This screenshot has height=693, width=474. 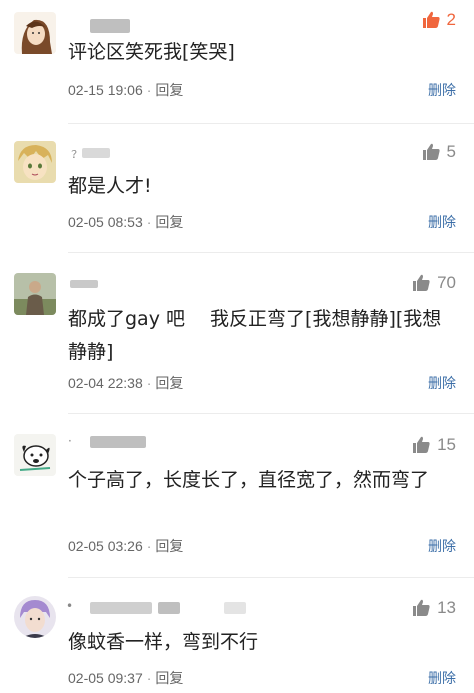 I want to click on comment-date: 02-05 09:37, so click(x=105, y=678).